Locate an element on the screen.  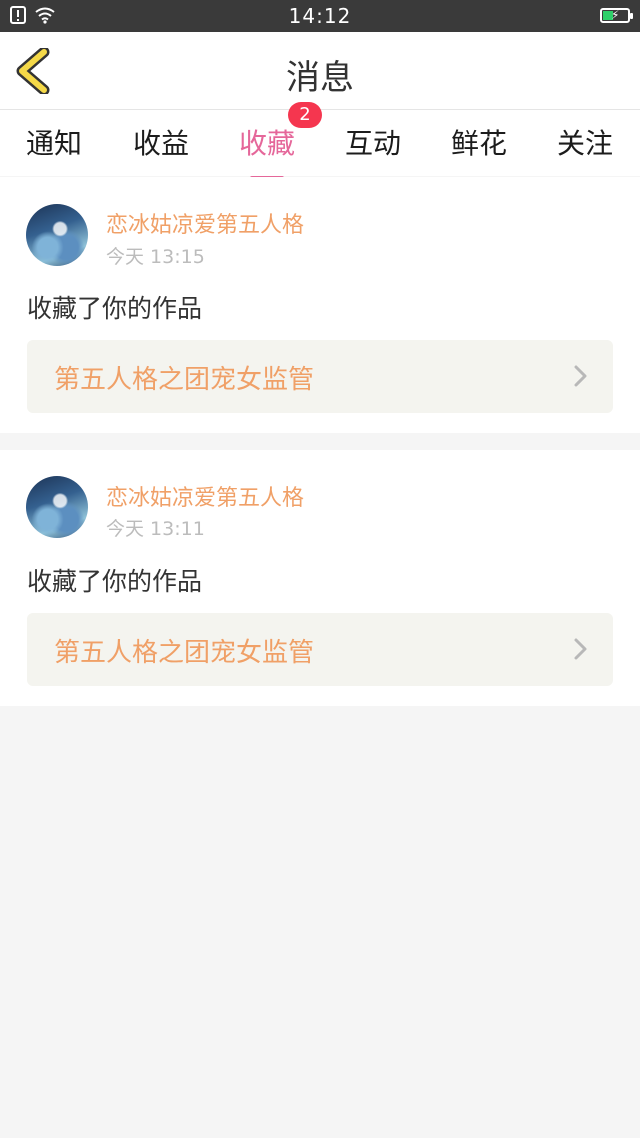
battery-icon: ⚡ is located at coordinates (616, 15).